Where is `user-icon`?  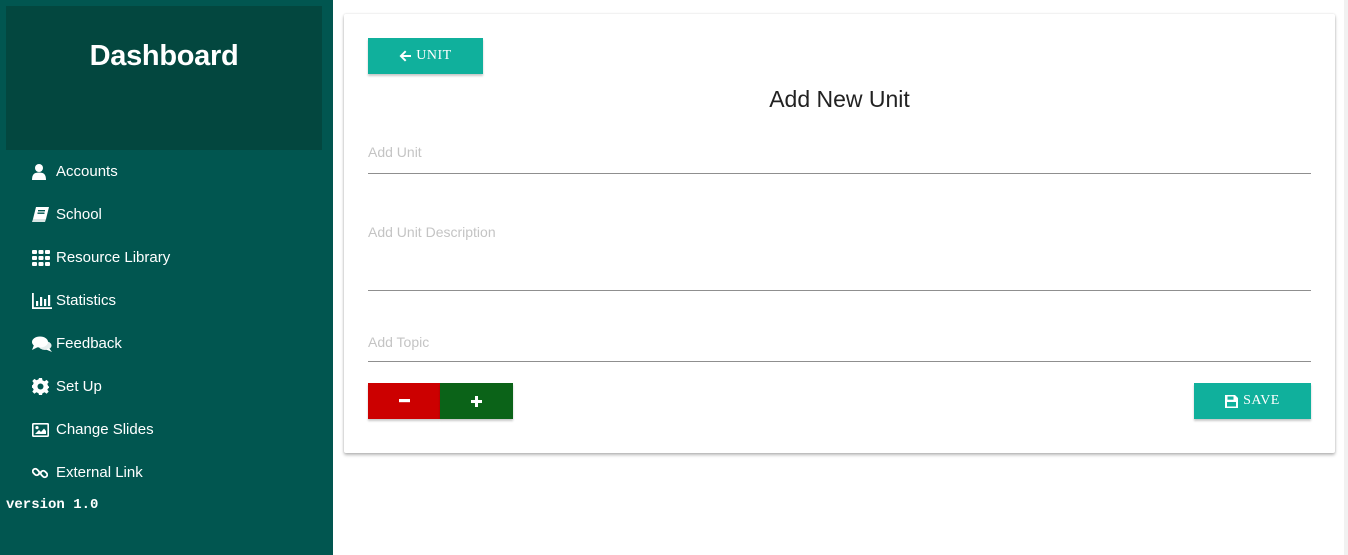
user-icon is located at coordinates (43, 172).